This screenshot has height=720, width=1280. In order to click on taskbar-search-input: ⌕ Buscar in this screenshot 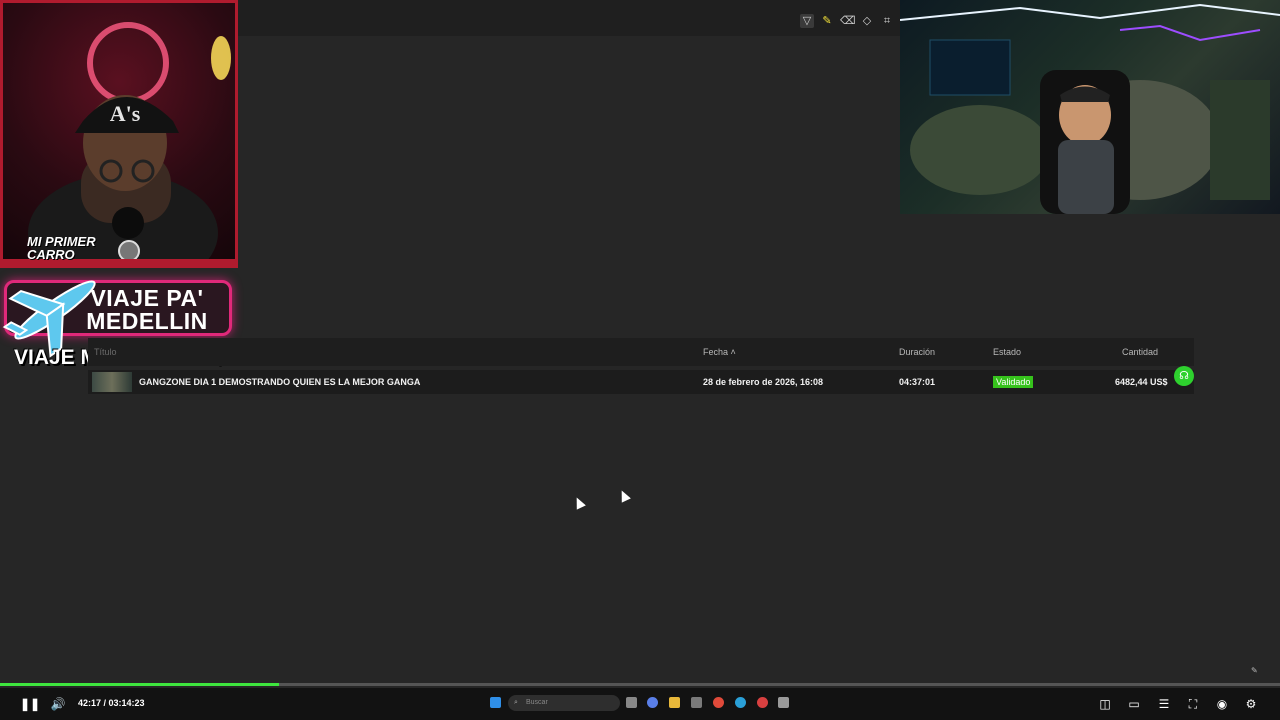, I will do `click(564, 703)`.